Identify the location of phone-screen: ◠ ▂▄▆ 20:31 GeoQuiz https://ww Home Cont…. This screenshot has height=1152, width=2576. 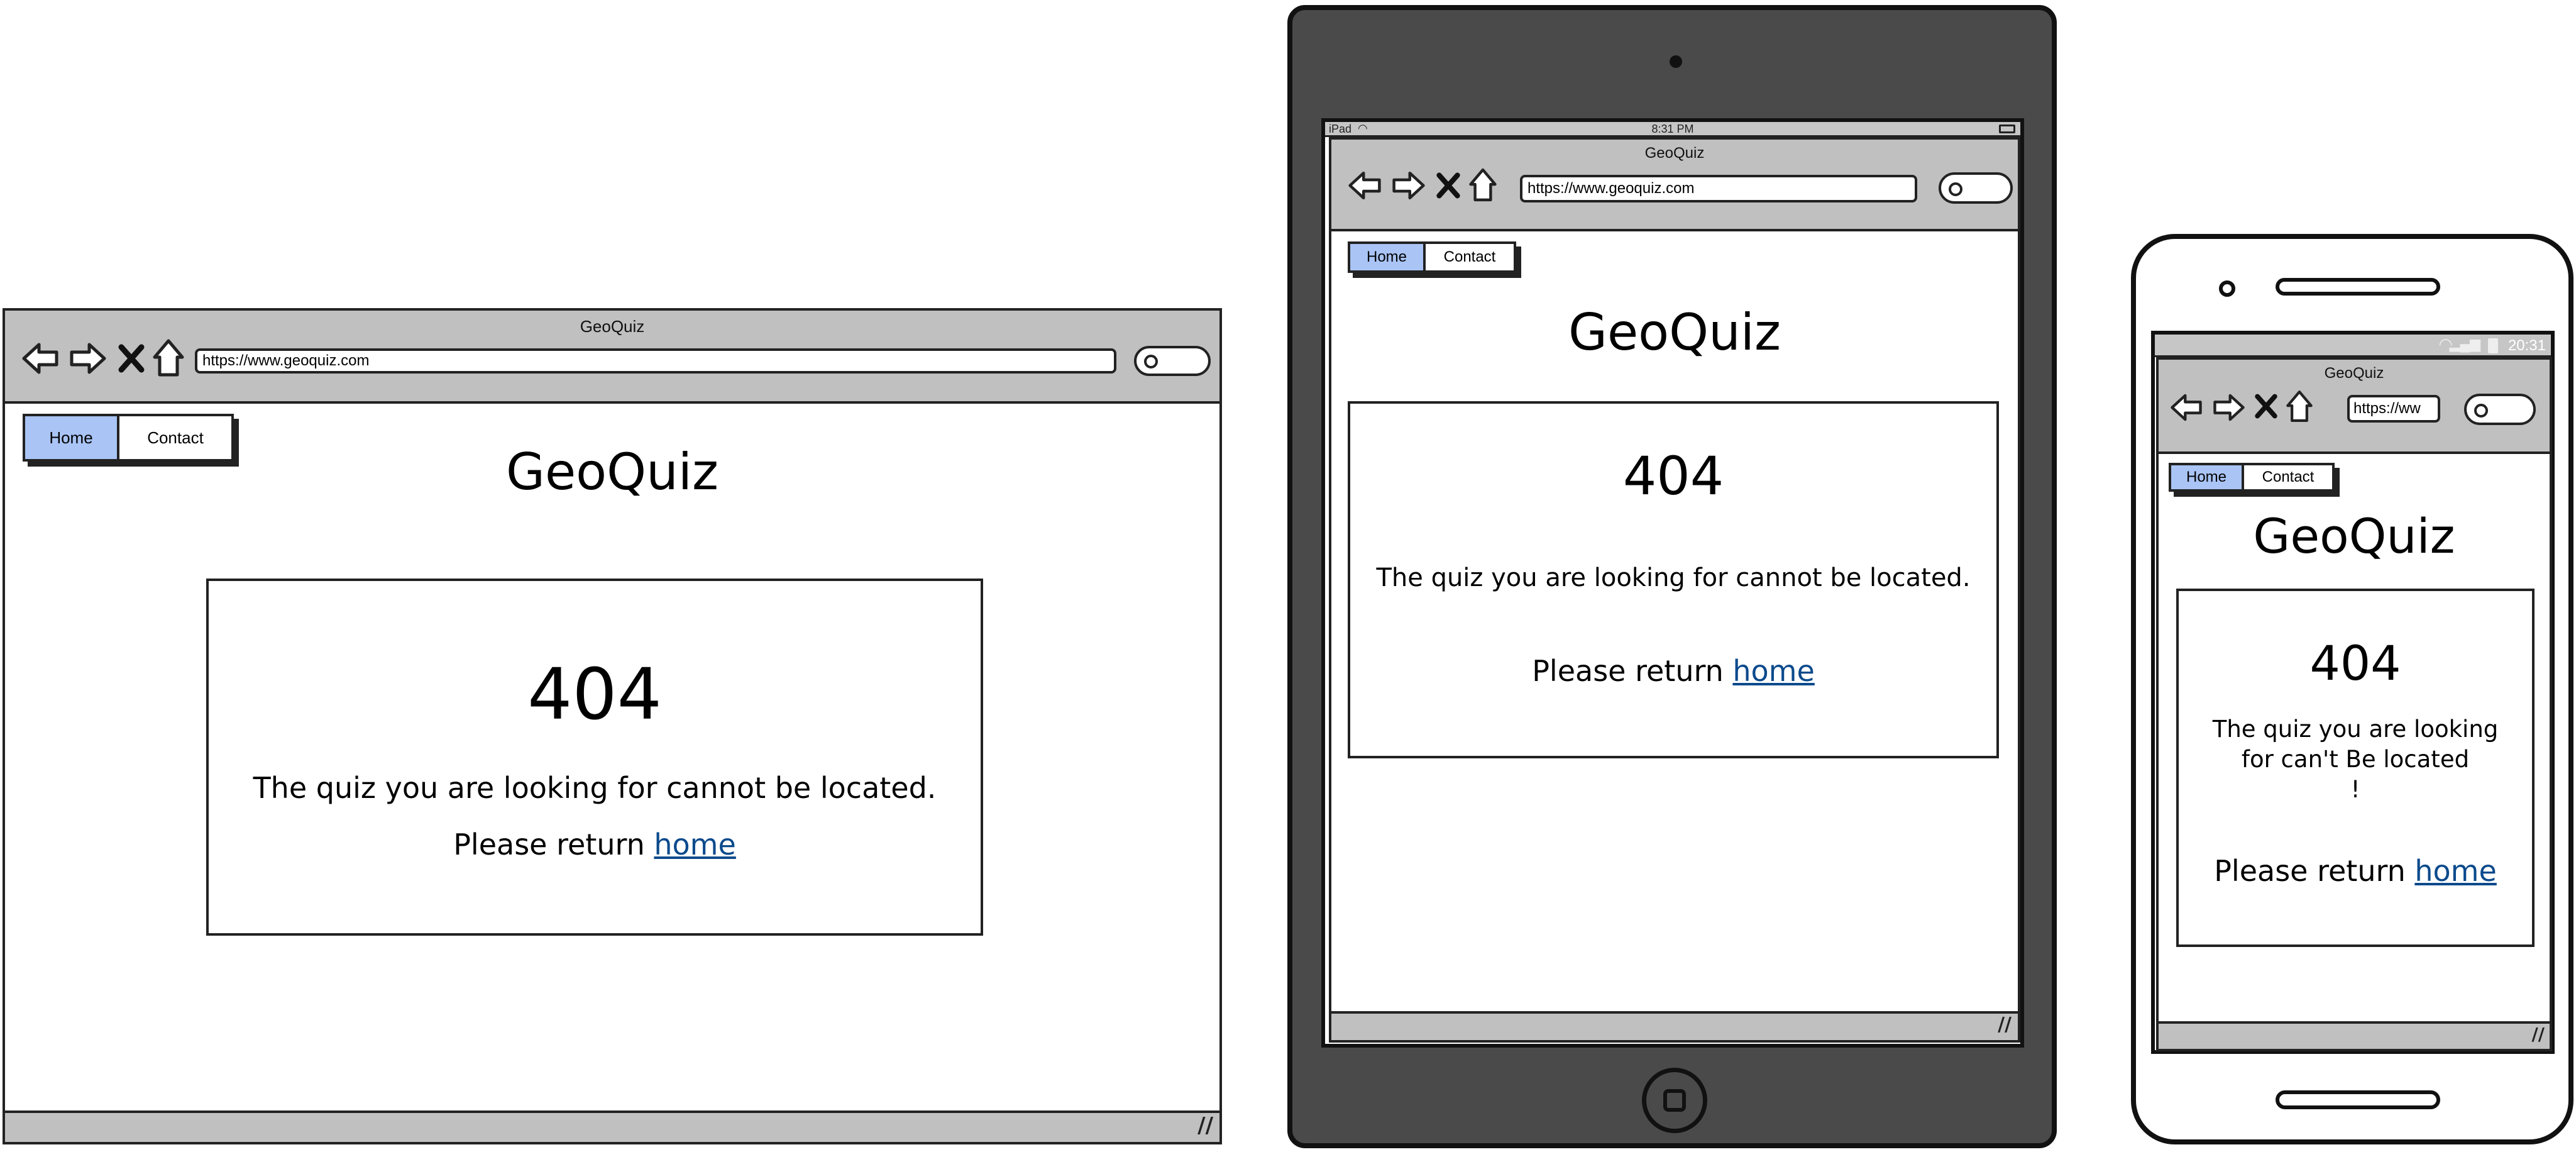
(2353, 692).